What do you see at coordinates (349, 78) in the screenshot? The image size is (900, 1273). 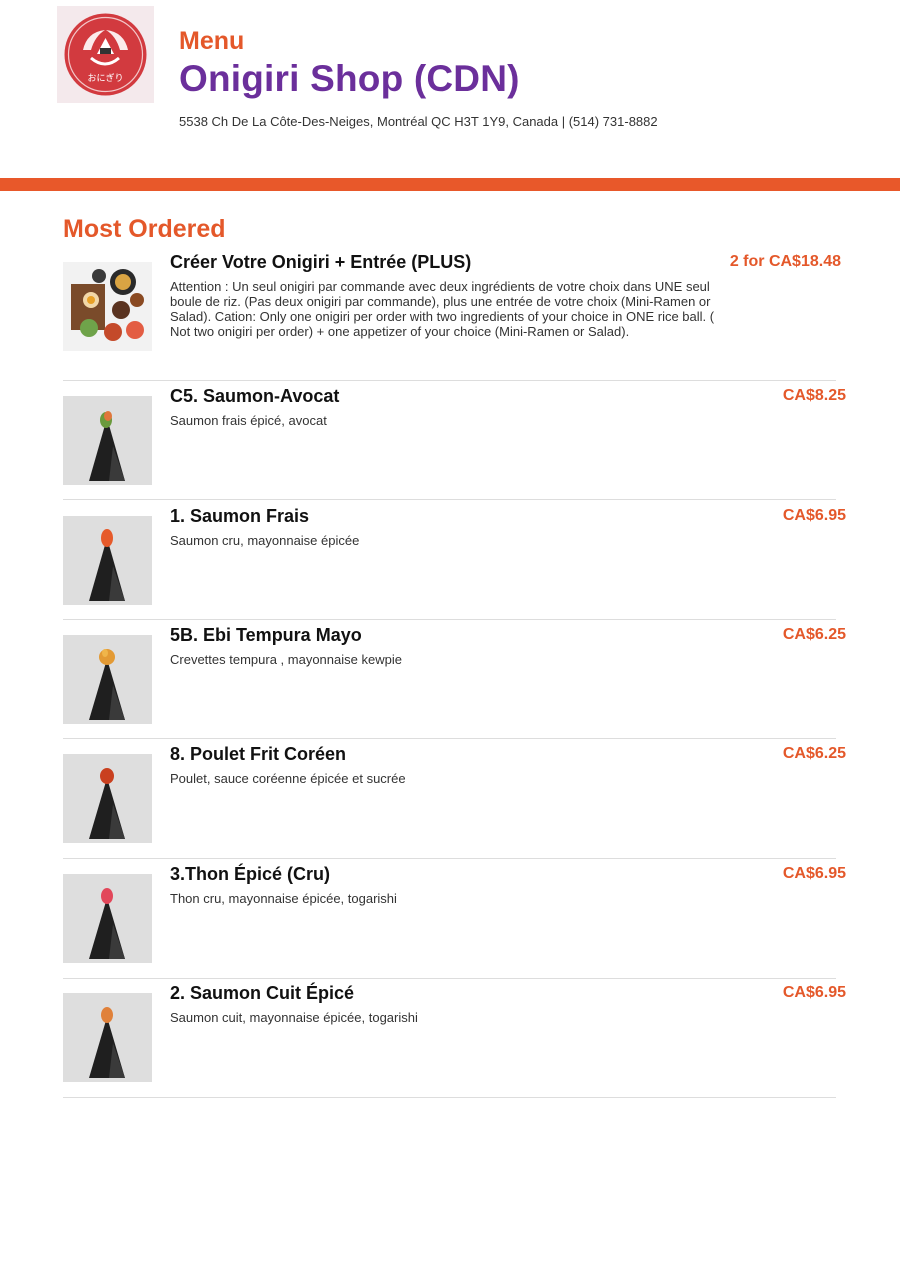 I see `shop-name: Onigiri Shop (CDN)` at bounding box center [349, 78].